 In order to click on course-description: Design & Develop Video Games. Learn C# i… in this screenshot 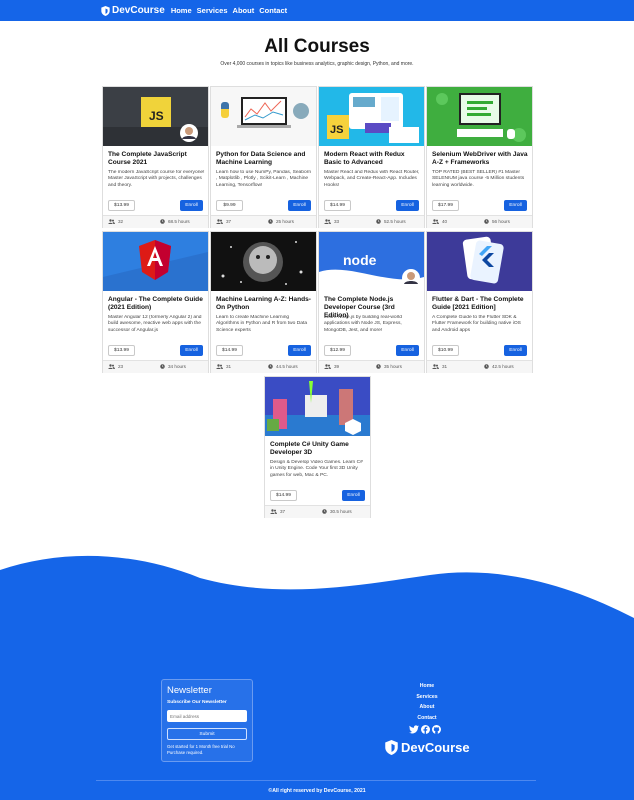, I will do `click(316, 469)`.